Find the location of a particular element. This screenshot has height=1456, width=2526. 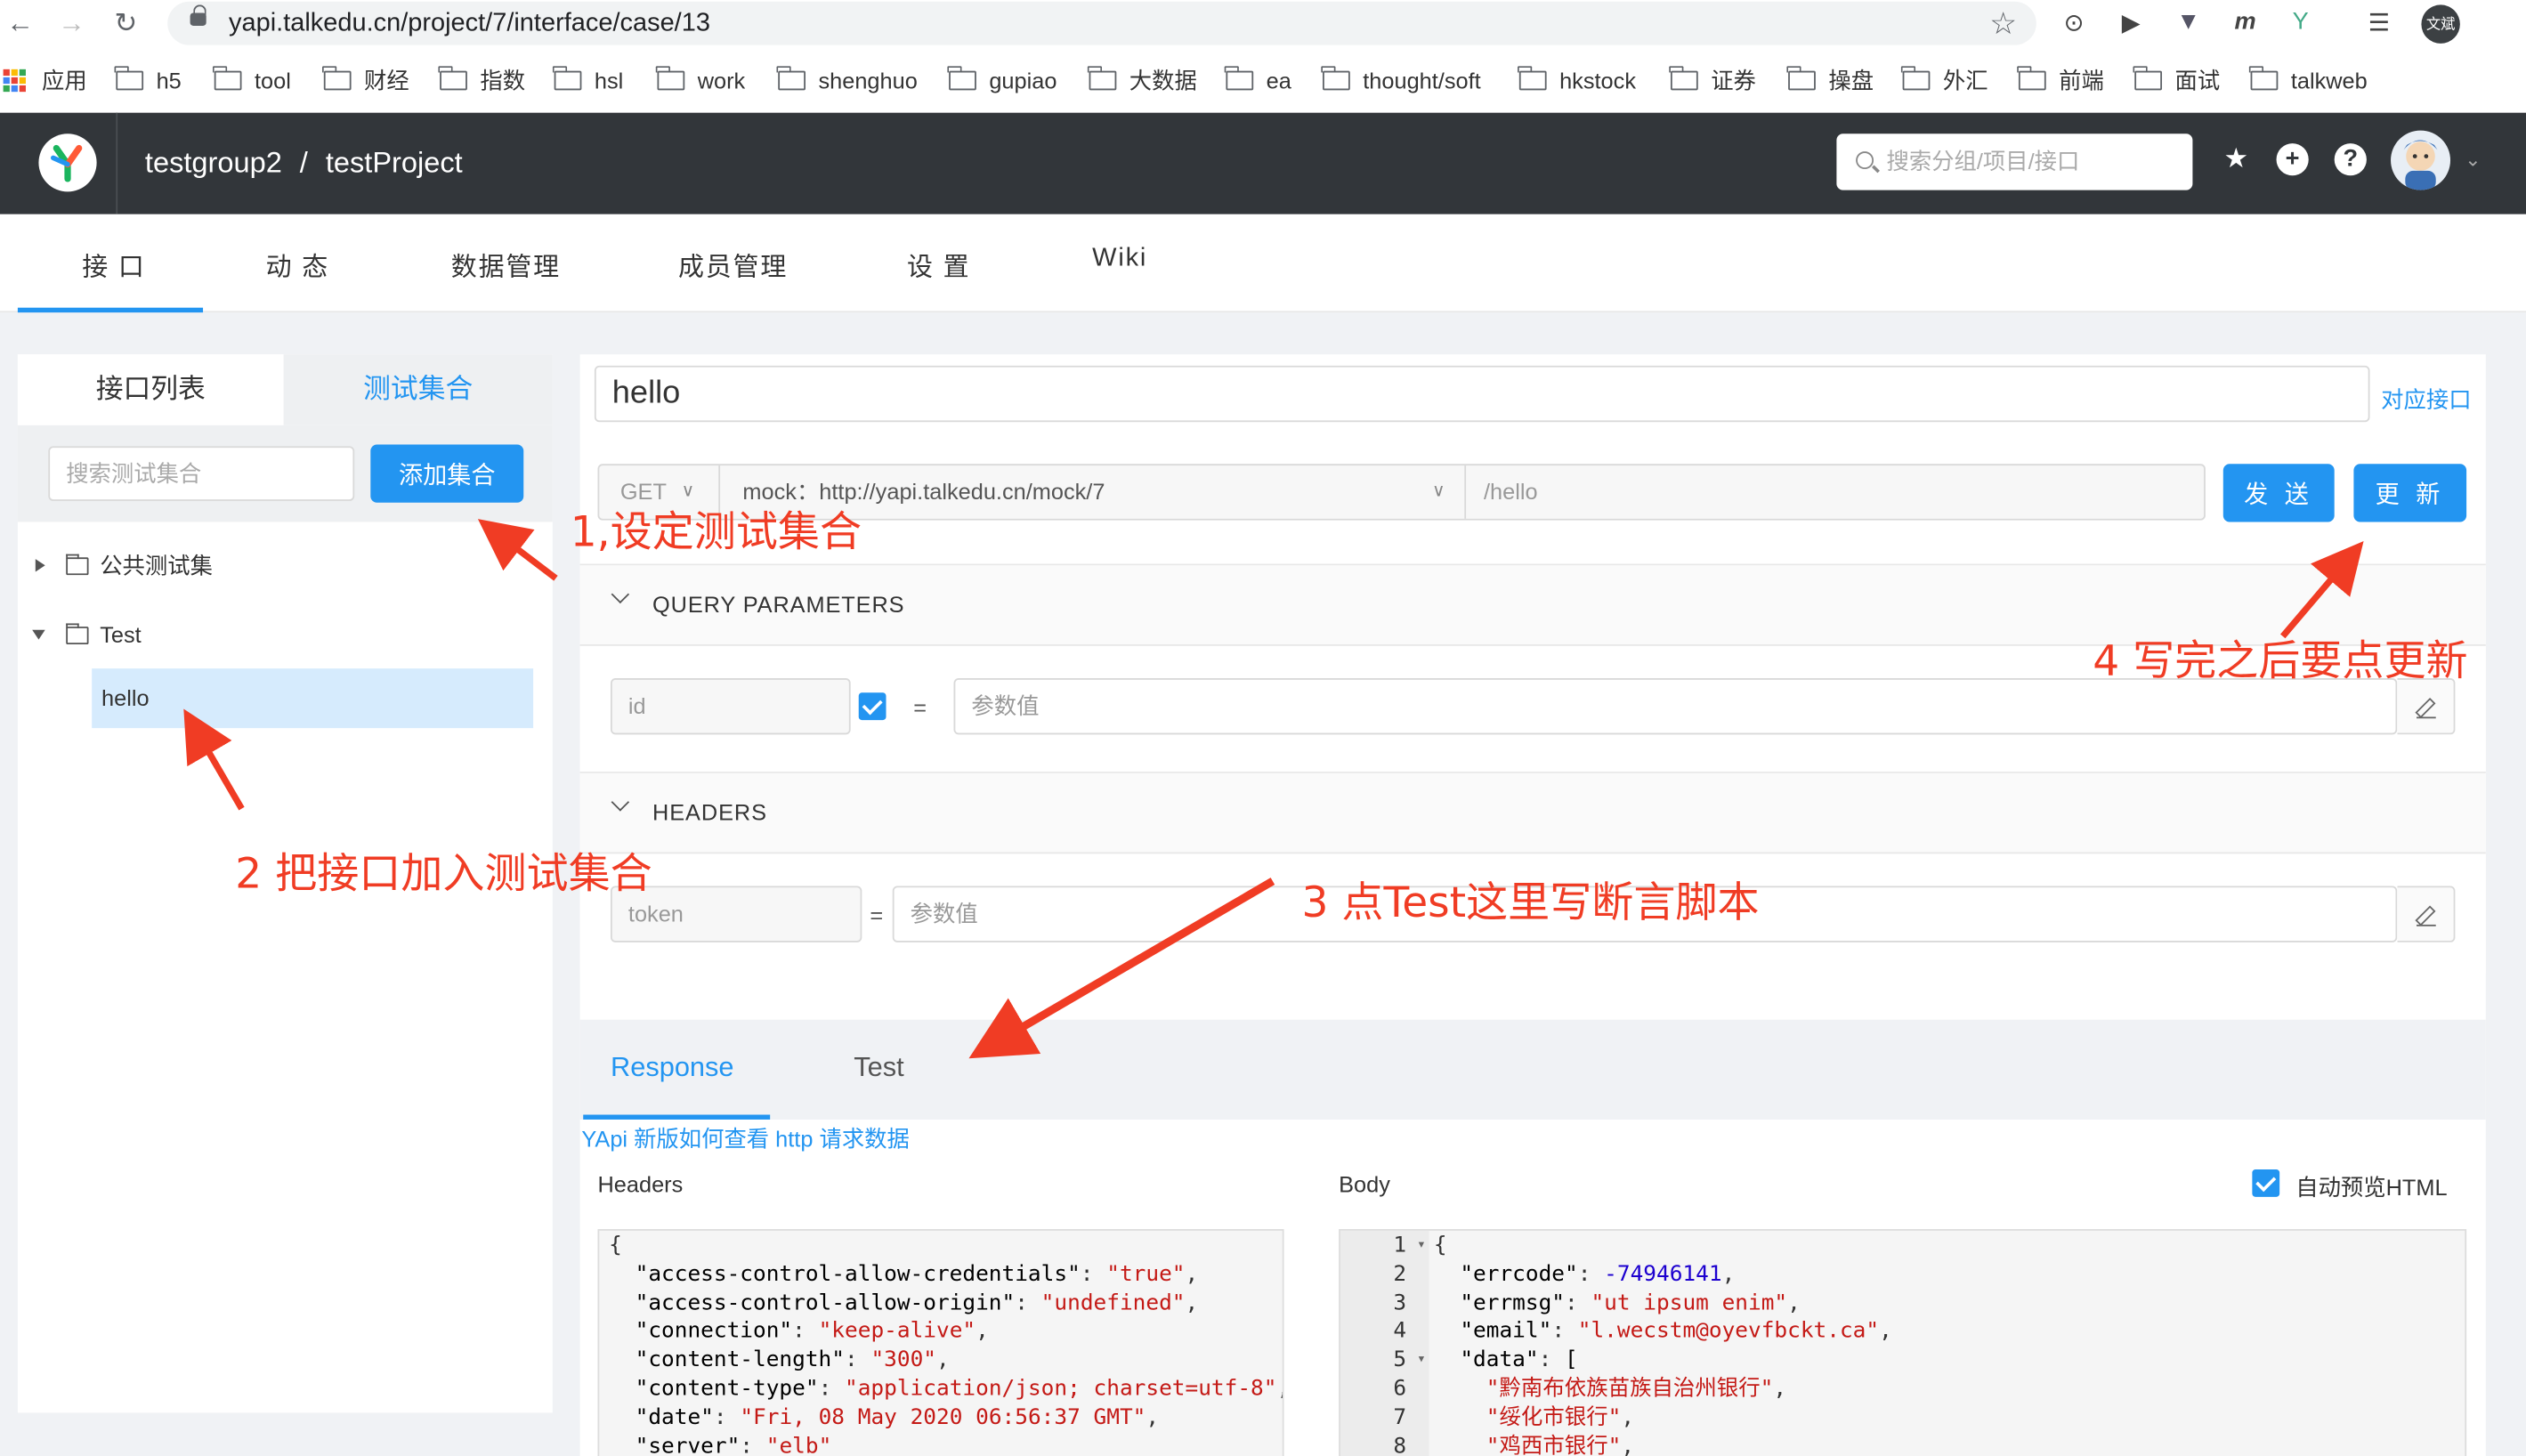

bookmark-item: thought/soft is located at coordinates (1401, 80).